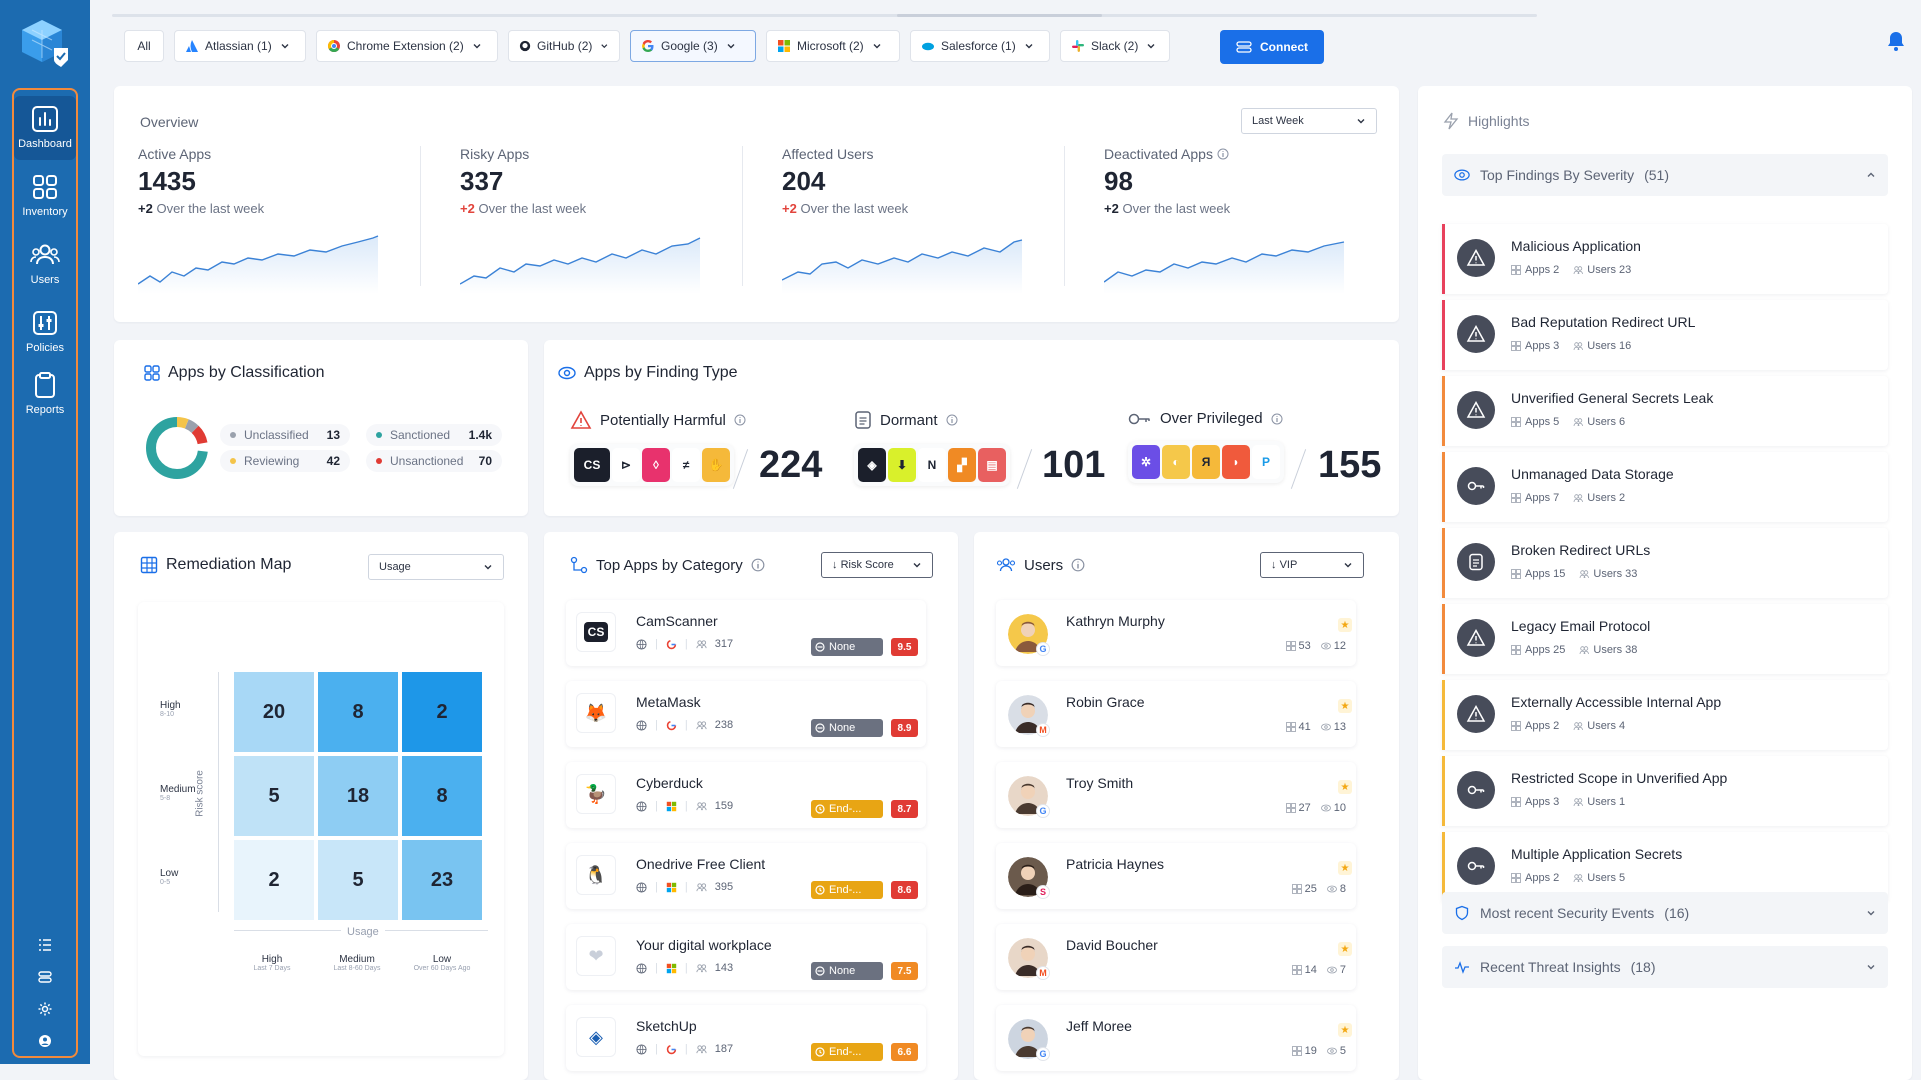 The height and width of the screenshot is (1080, 1921). What do you see at coordinates (1665, 967) in the screenshot?
I see `threat-insights-toggle: Recent Threat Insights (18)` at bounding box center [1665, 967].